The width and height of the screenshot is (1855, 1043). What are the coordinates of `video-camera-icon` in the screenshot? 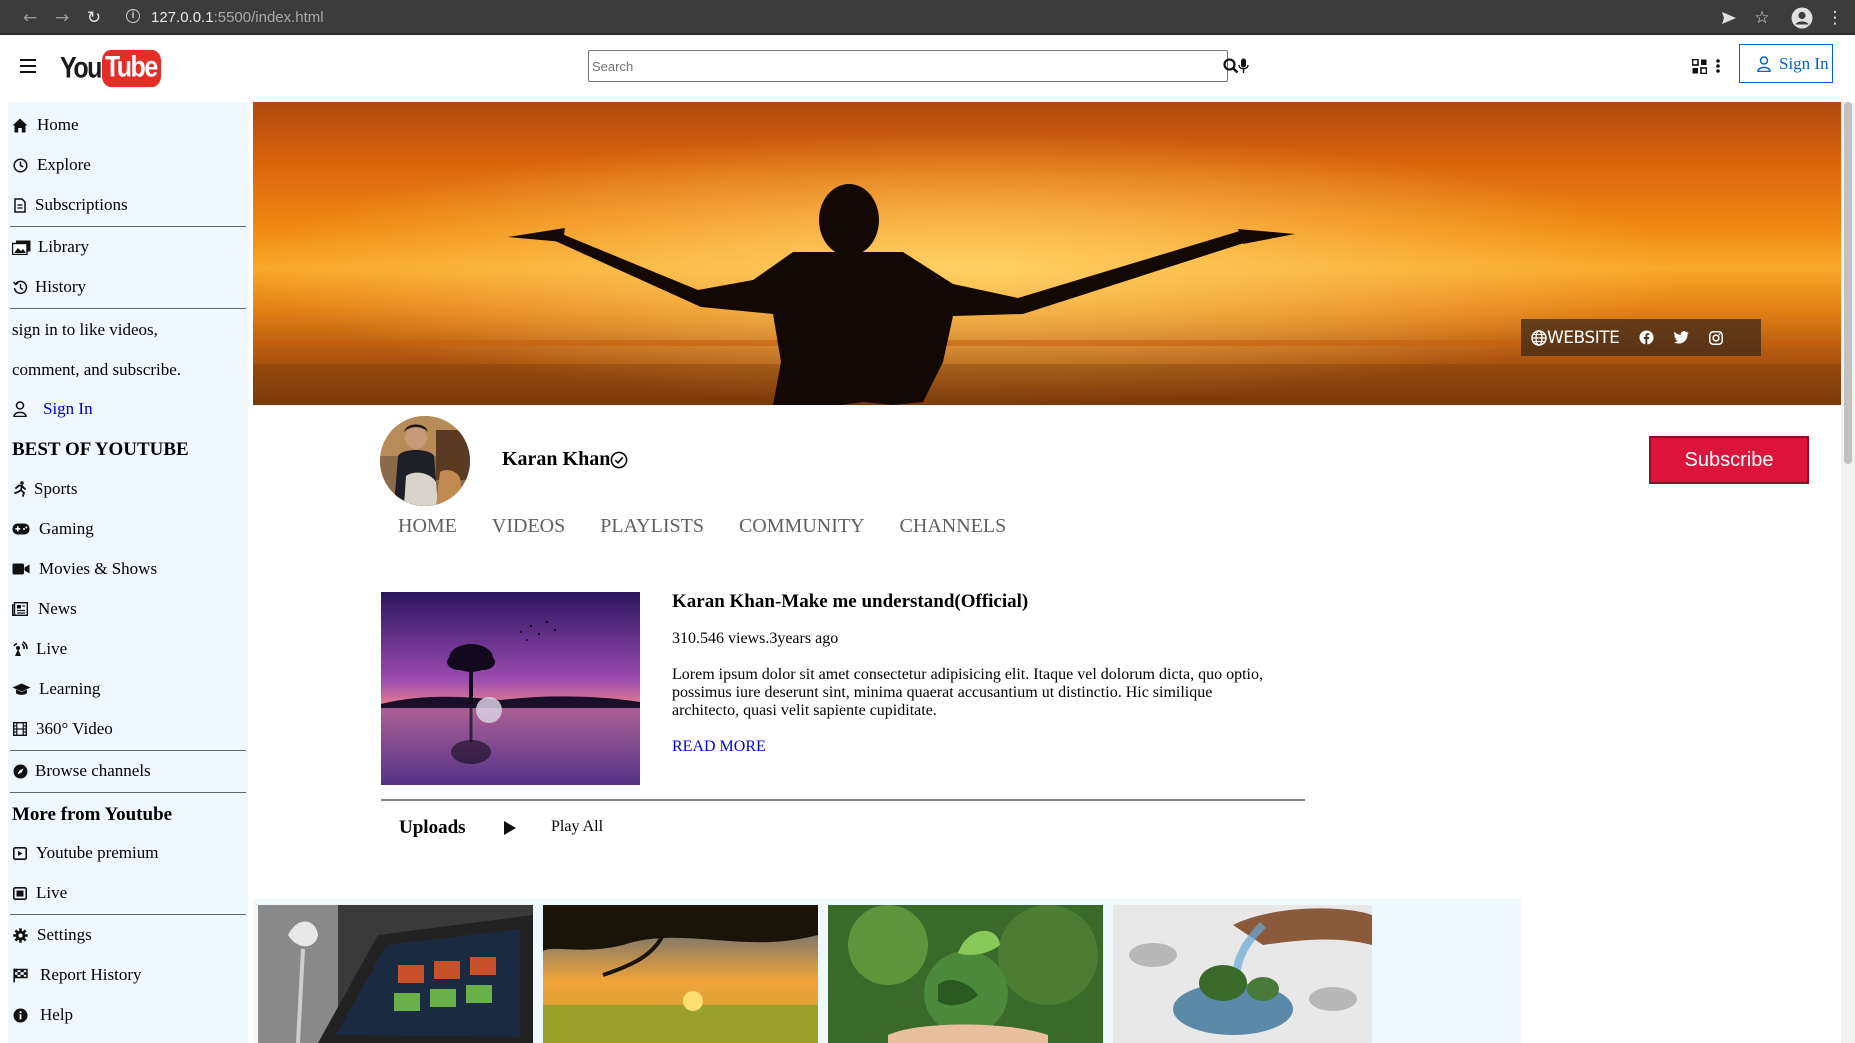 It's located at (21, 569).